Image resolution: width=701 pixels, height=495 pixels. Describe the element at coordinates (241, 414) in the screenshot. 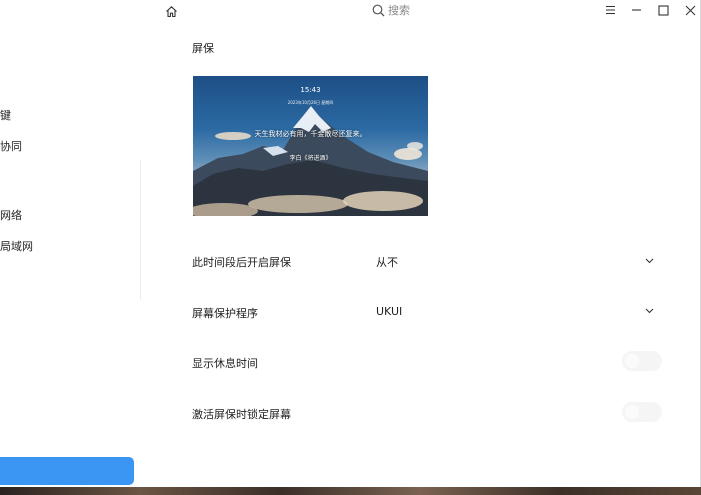

I see `lock-screen-label: 激活屏保时锁定屏幕` at that location.